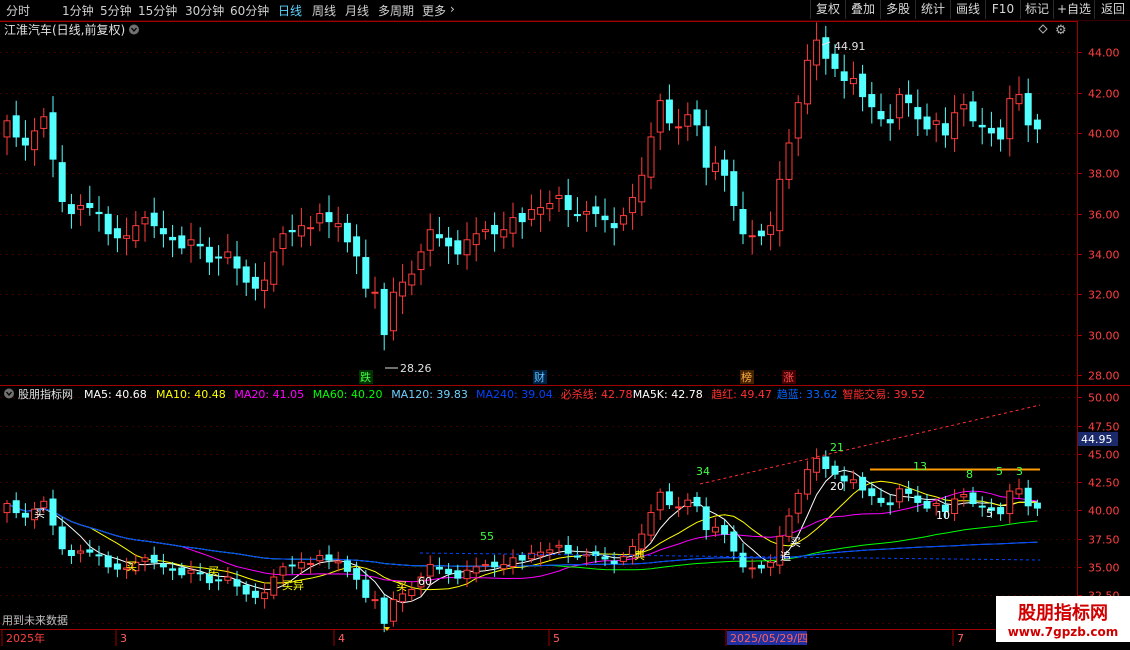 Image resolution: width=1130 pixels, height=650 pixels. What do you see at coordinates (1063, 613) in the screenshot?
I see `watermark-name: 股朋指标网` at bounding box center [1063, 613].